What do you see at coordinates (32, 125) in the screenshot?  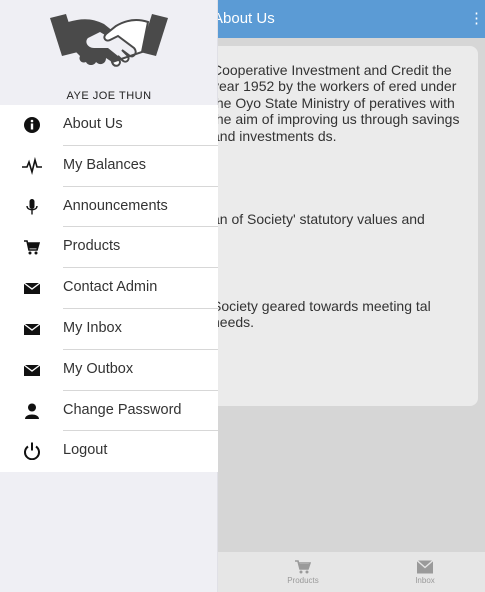 I see `info-icon` at bounding box center [32, 125].